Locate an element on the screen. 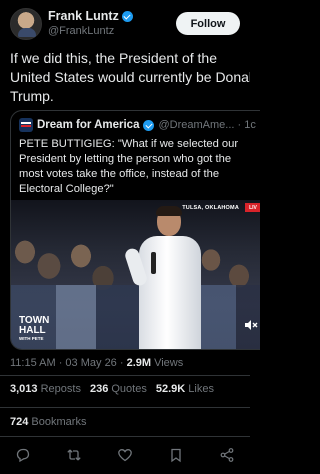  town-hall-logo: TOWN HALL WITH PETE is located at coordinates (41, 329).